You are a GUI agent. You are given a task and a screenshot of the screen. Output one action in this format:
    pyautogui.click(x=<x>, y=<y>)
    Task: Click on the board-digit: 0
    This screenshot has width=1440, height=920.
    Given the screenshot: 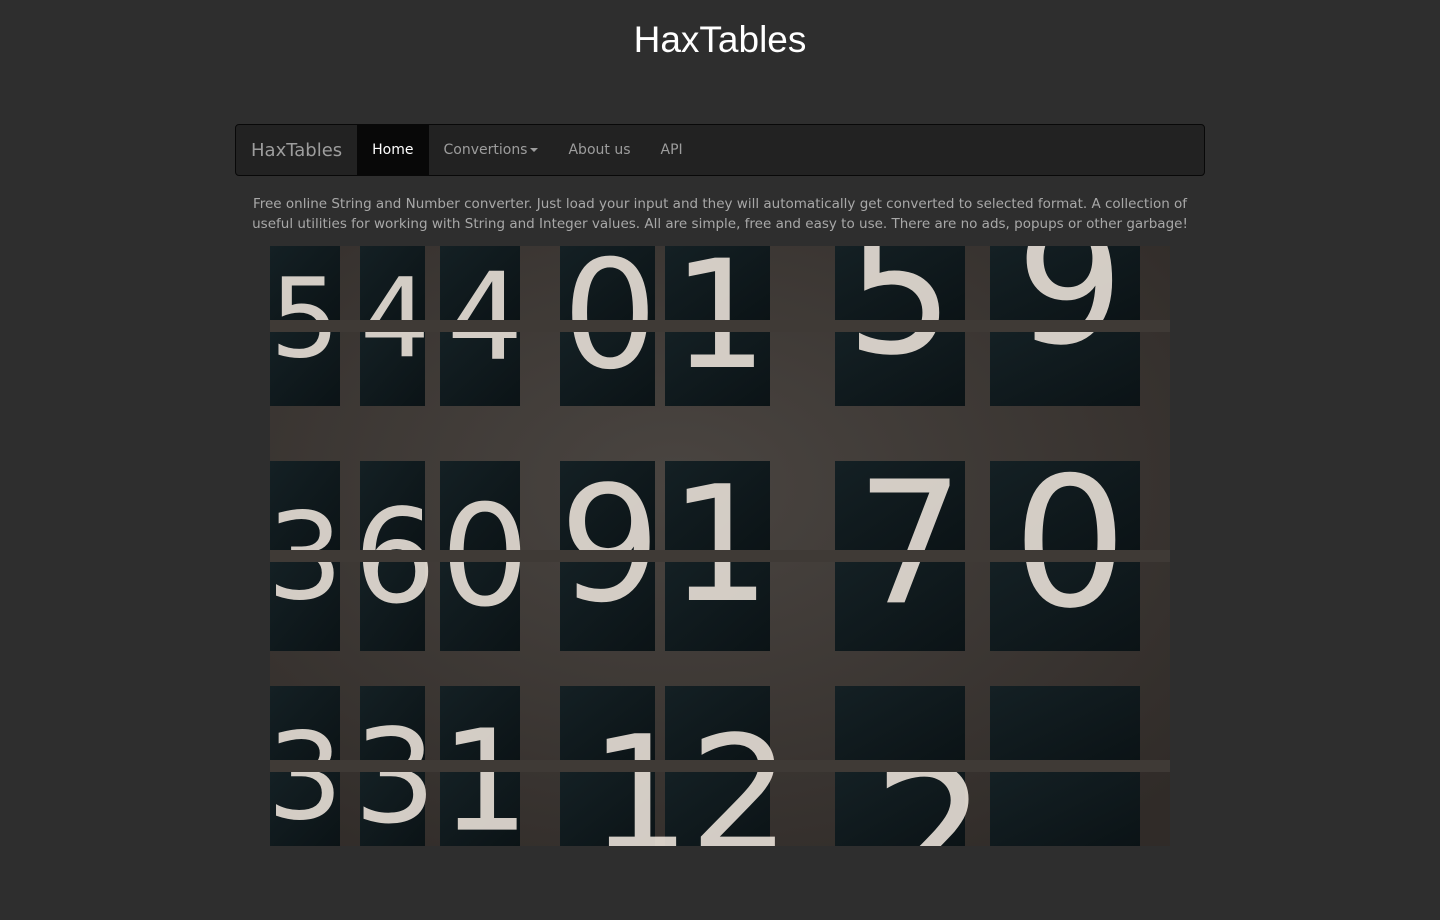 What is the action you would take?
    pyautogui.click(x=1070, y=543)
    